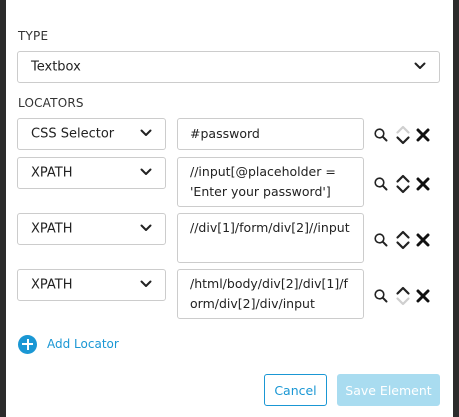 This screenshot has height=417, width=459. Describe the element at coordinates (270, 134) in the screenshot. I see `locator-value-input: #password` at that location.